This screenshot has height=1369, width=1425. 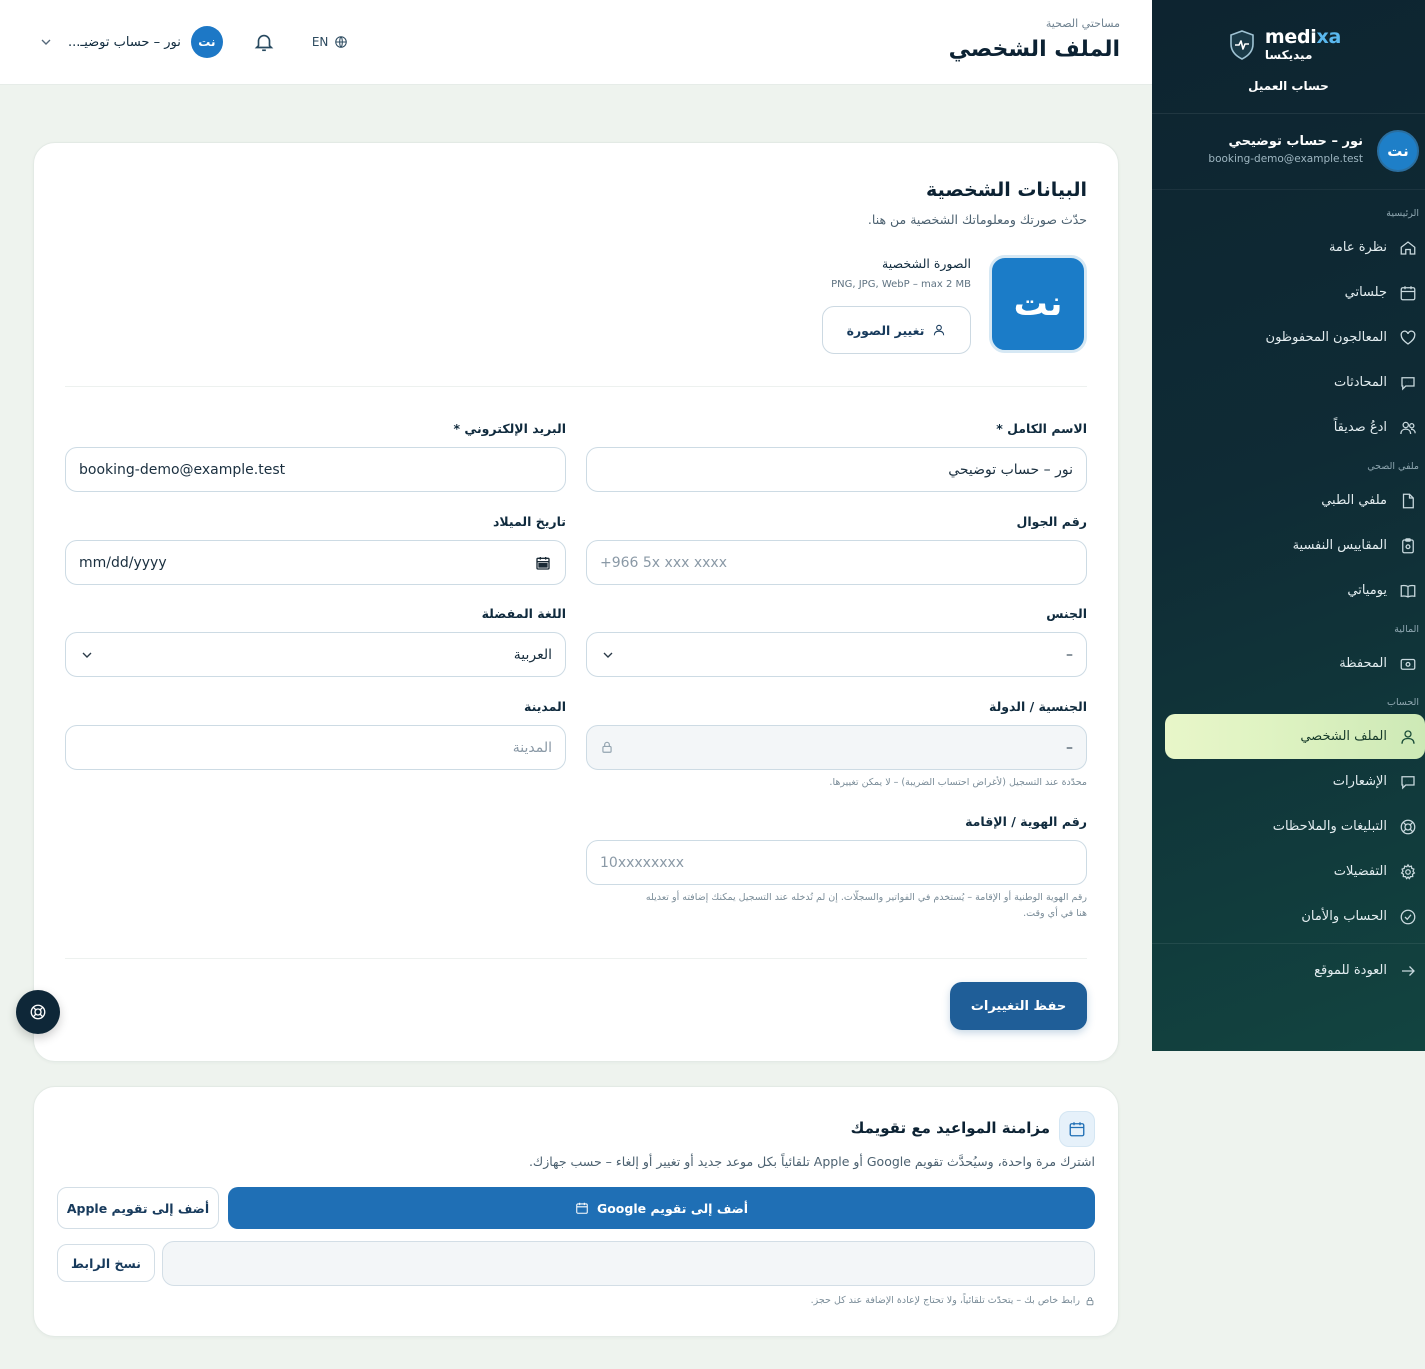 I want to click on add-apple-calendar-button: أضف إلى تقويم Apple, so click(x=138, y=1208).